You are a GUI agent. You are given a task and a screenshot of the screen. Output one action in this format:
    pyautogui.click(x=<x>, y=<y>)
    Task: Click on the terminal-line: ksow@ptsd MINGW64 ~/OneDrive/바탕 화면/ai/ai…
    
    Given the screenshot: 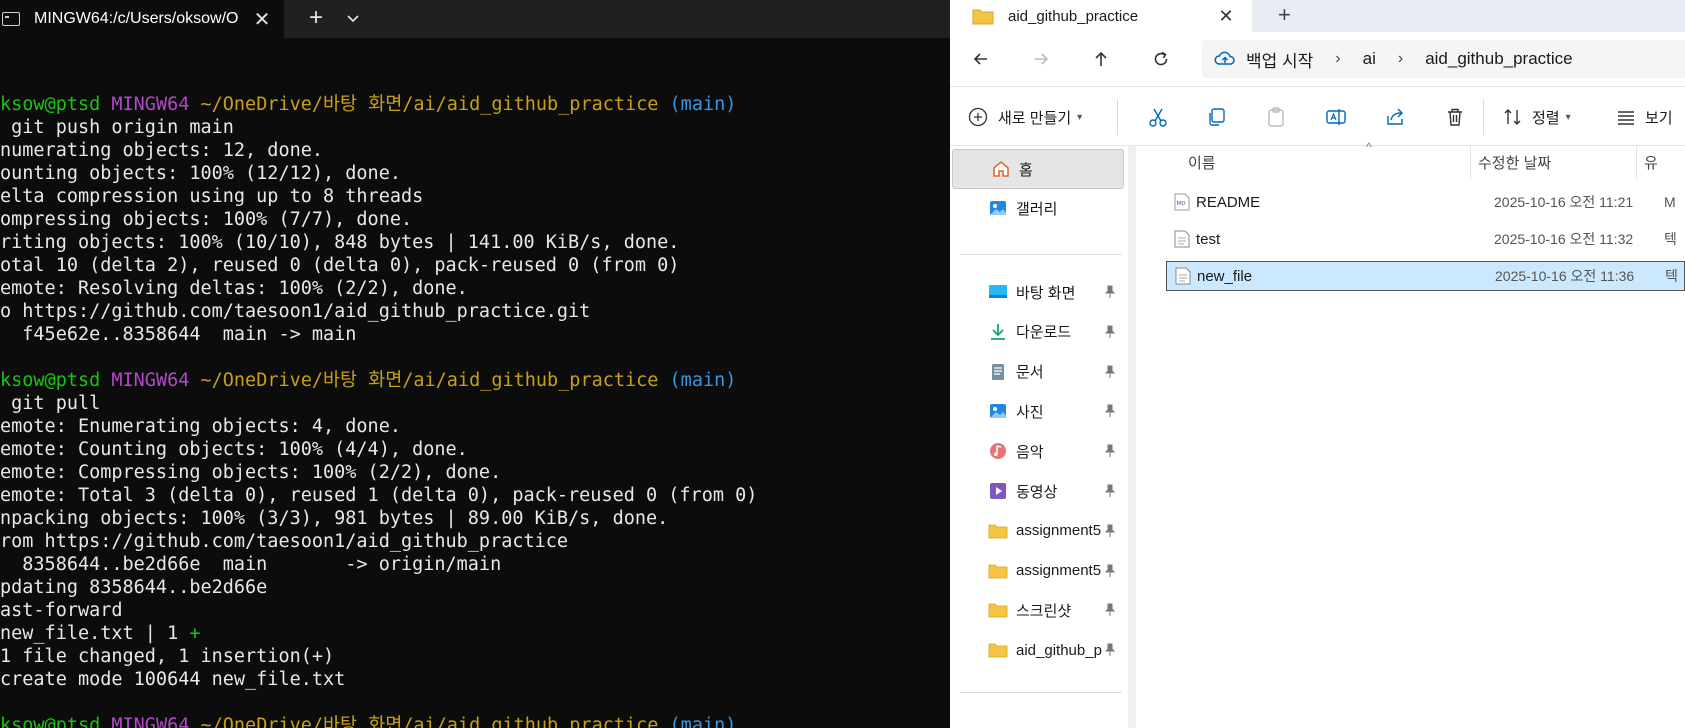 What is the action you would take?
    pyautogui.click(x=475, y=104)
    